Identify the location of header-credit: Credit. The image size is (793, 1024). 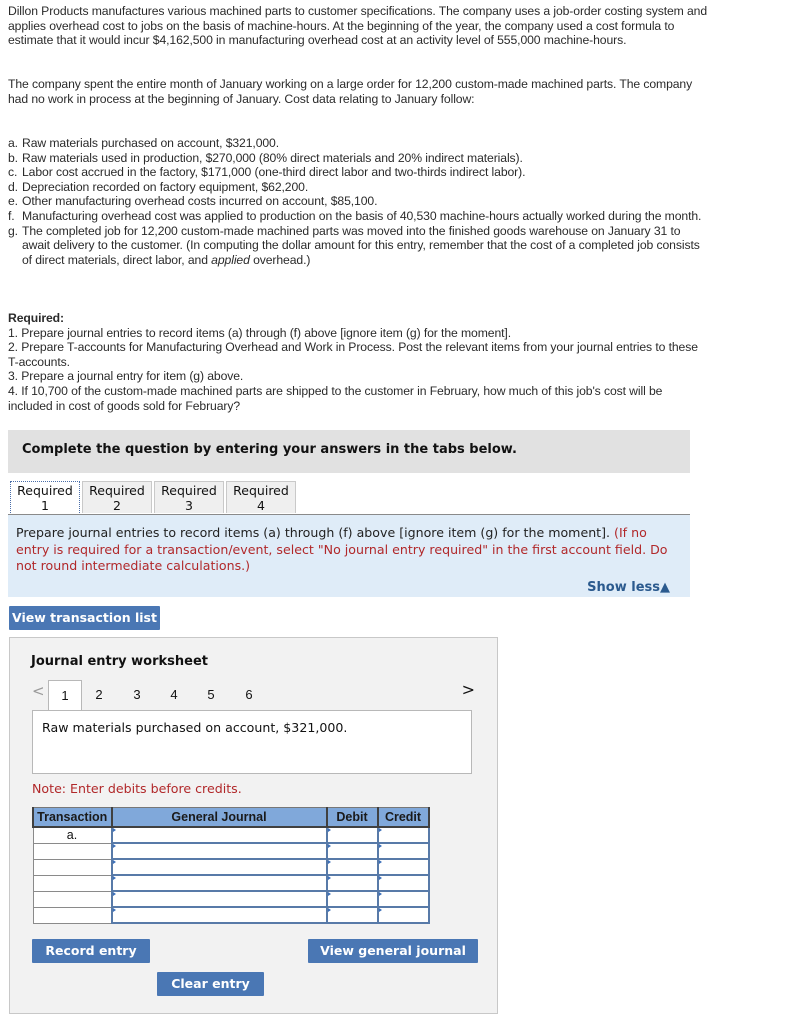
(403, 817).